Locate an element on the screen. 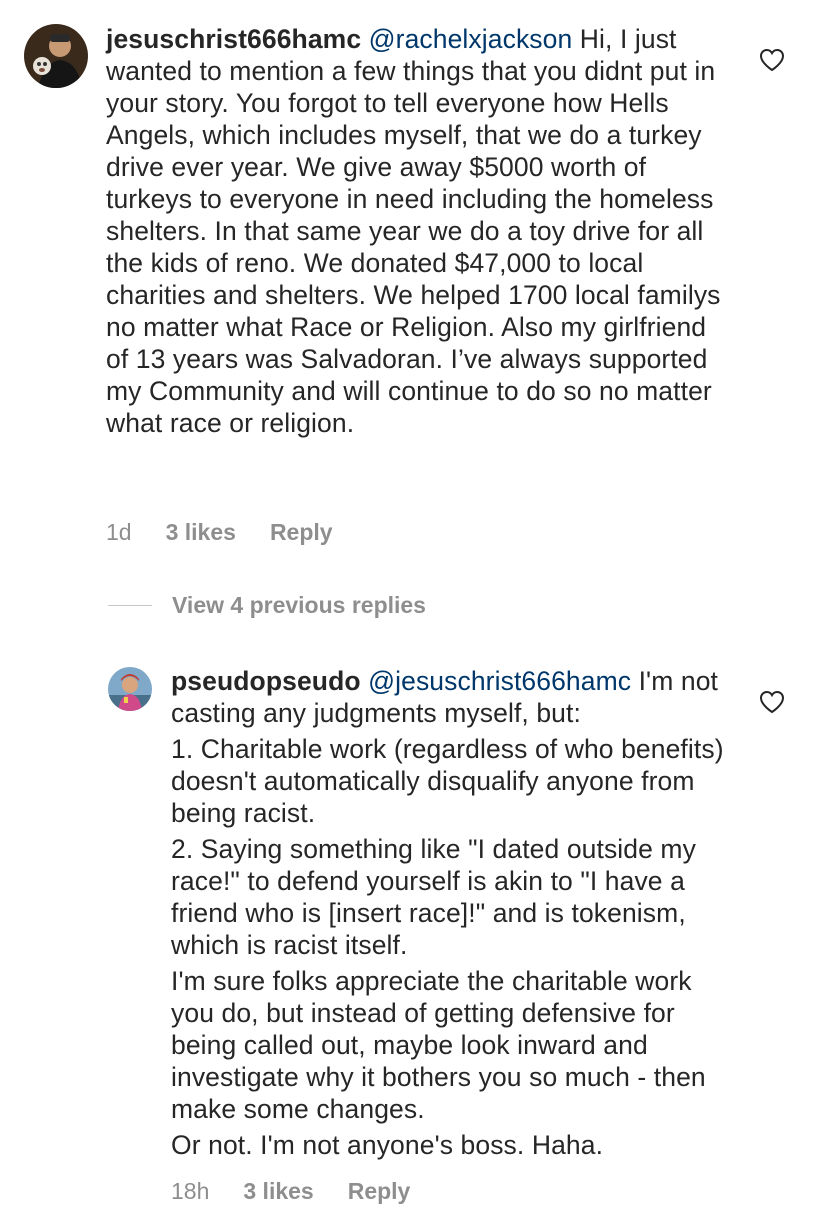 The image size is (828, 1217). divider-line is located at coordinates (130, 605).